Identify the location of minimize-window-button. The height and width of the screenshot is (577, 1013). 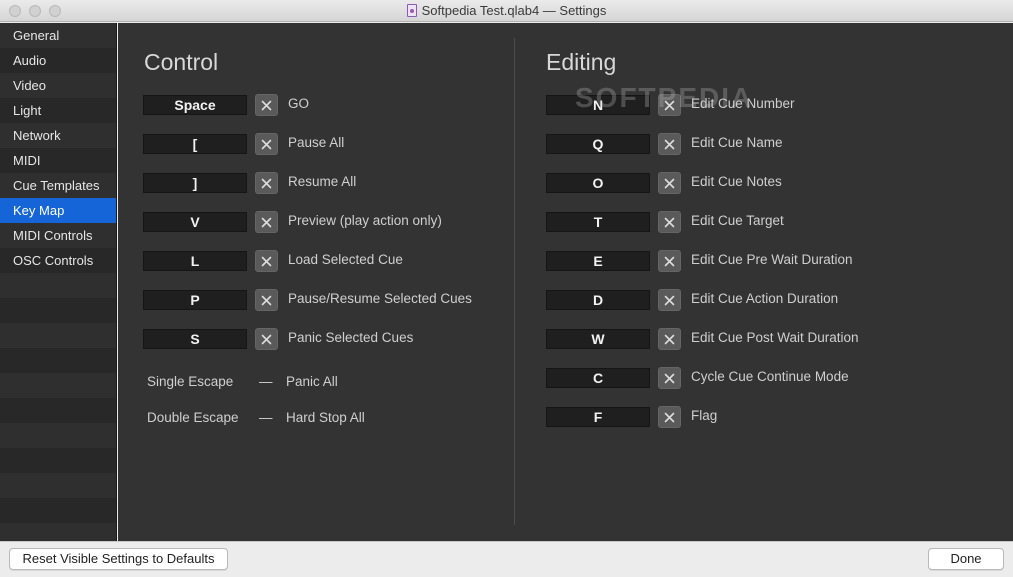
(35, 11).